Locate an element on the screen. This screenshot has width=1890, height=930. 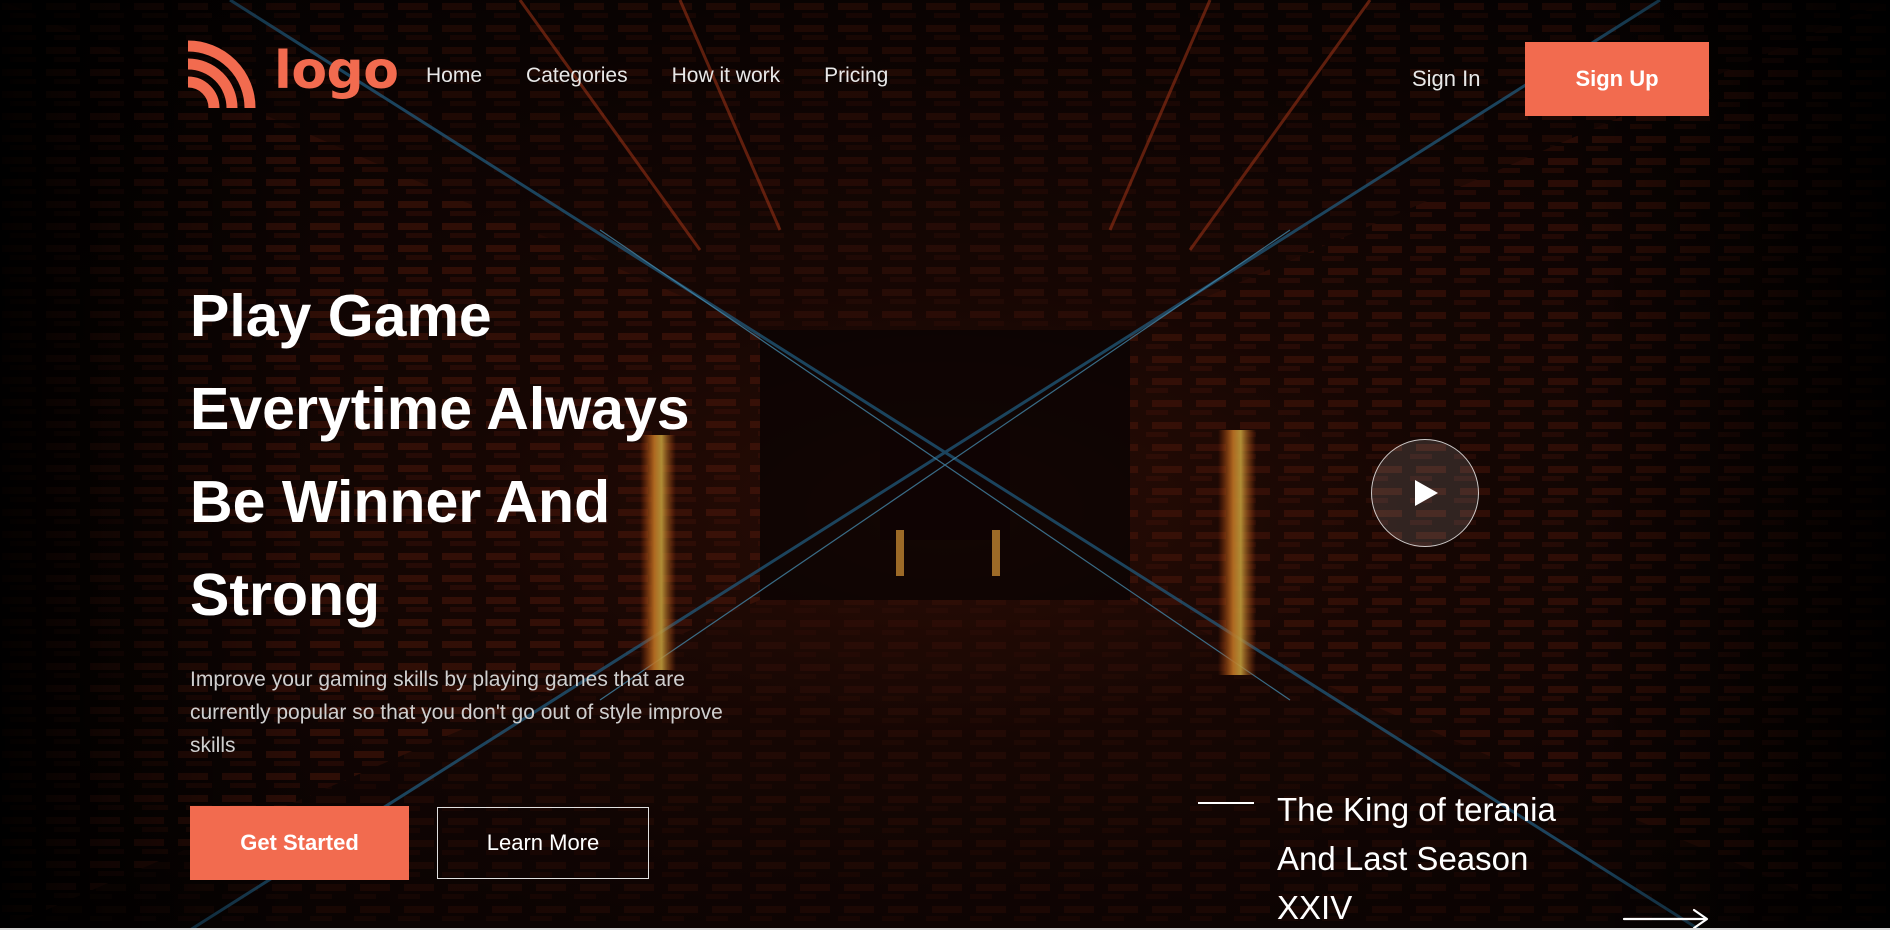
logo: logo is located at coordinates (293, 74).